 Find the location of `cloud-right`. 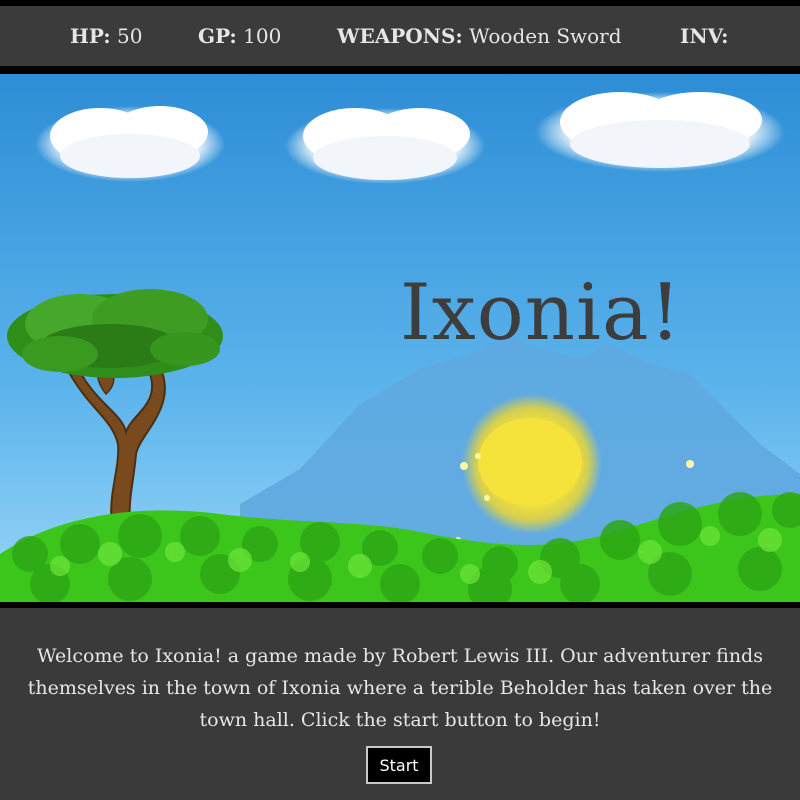

cloud-right is located at coordinates (660, 132).